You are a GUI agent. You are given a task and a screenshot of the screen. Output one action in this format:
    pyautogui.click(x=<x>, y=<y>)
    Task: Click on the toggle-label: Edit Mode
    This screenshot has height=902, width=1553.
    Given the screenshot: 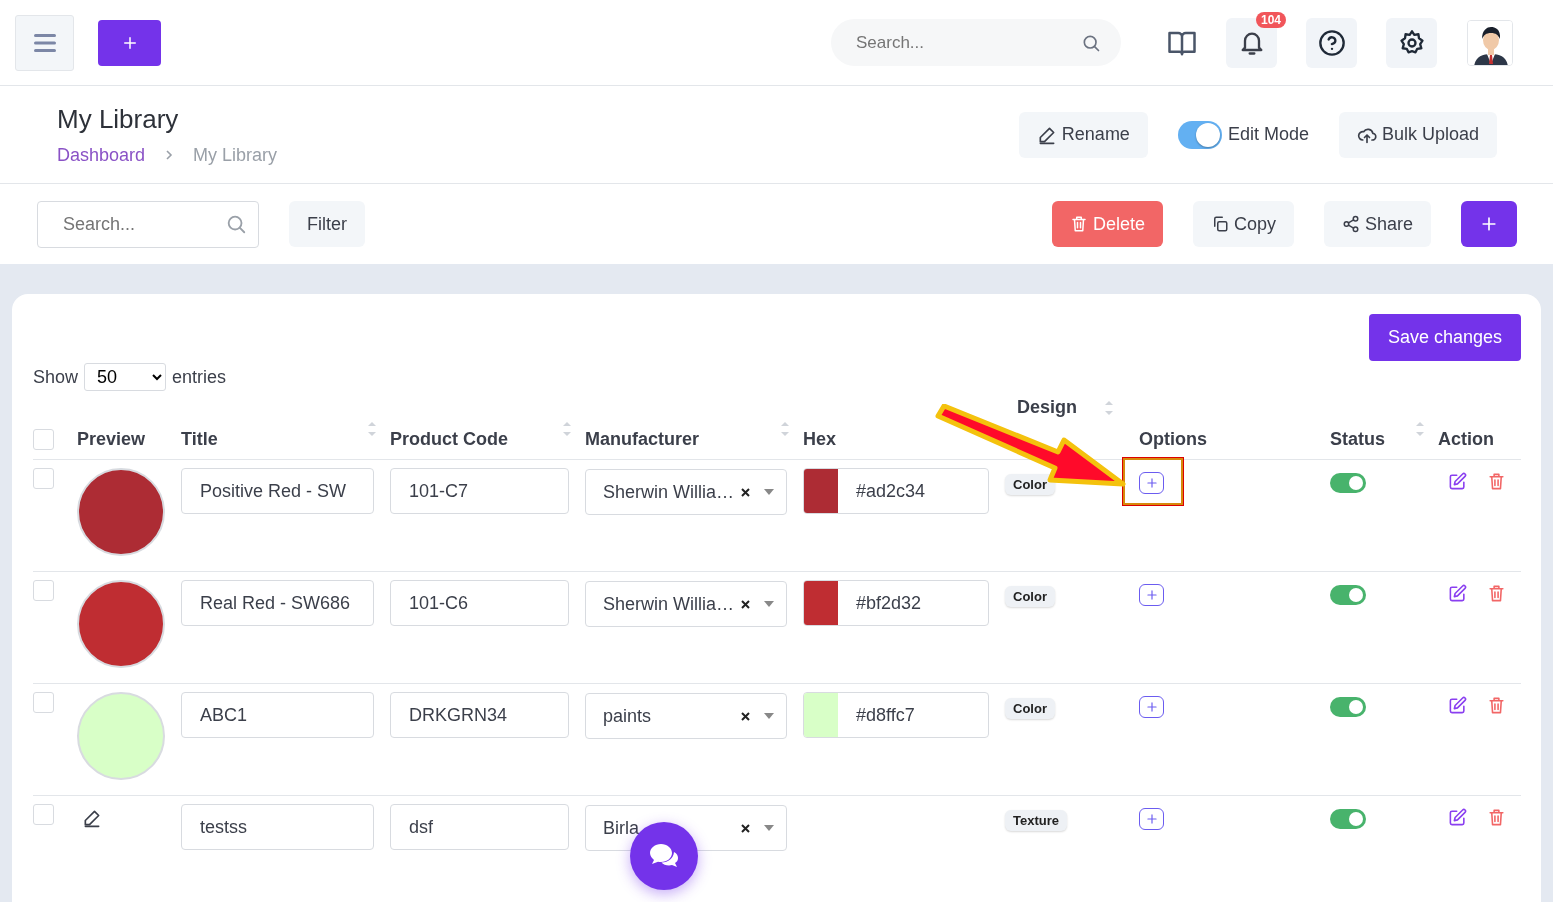 What is the action you would take?
    pyautogui.click(x=1268, y=134)
    